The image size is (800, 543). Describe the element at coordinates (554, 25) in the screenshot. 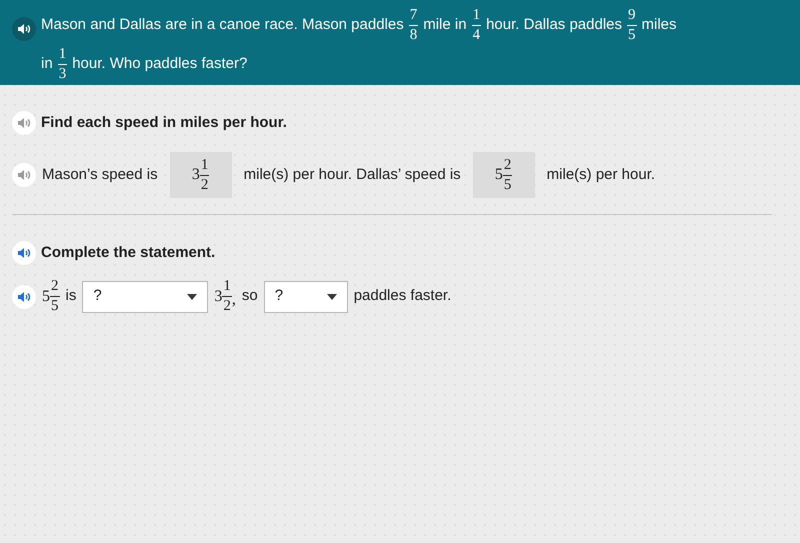

I see `text: hour. Dallas paddles` at that location.